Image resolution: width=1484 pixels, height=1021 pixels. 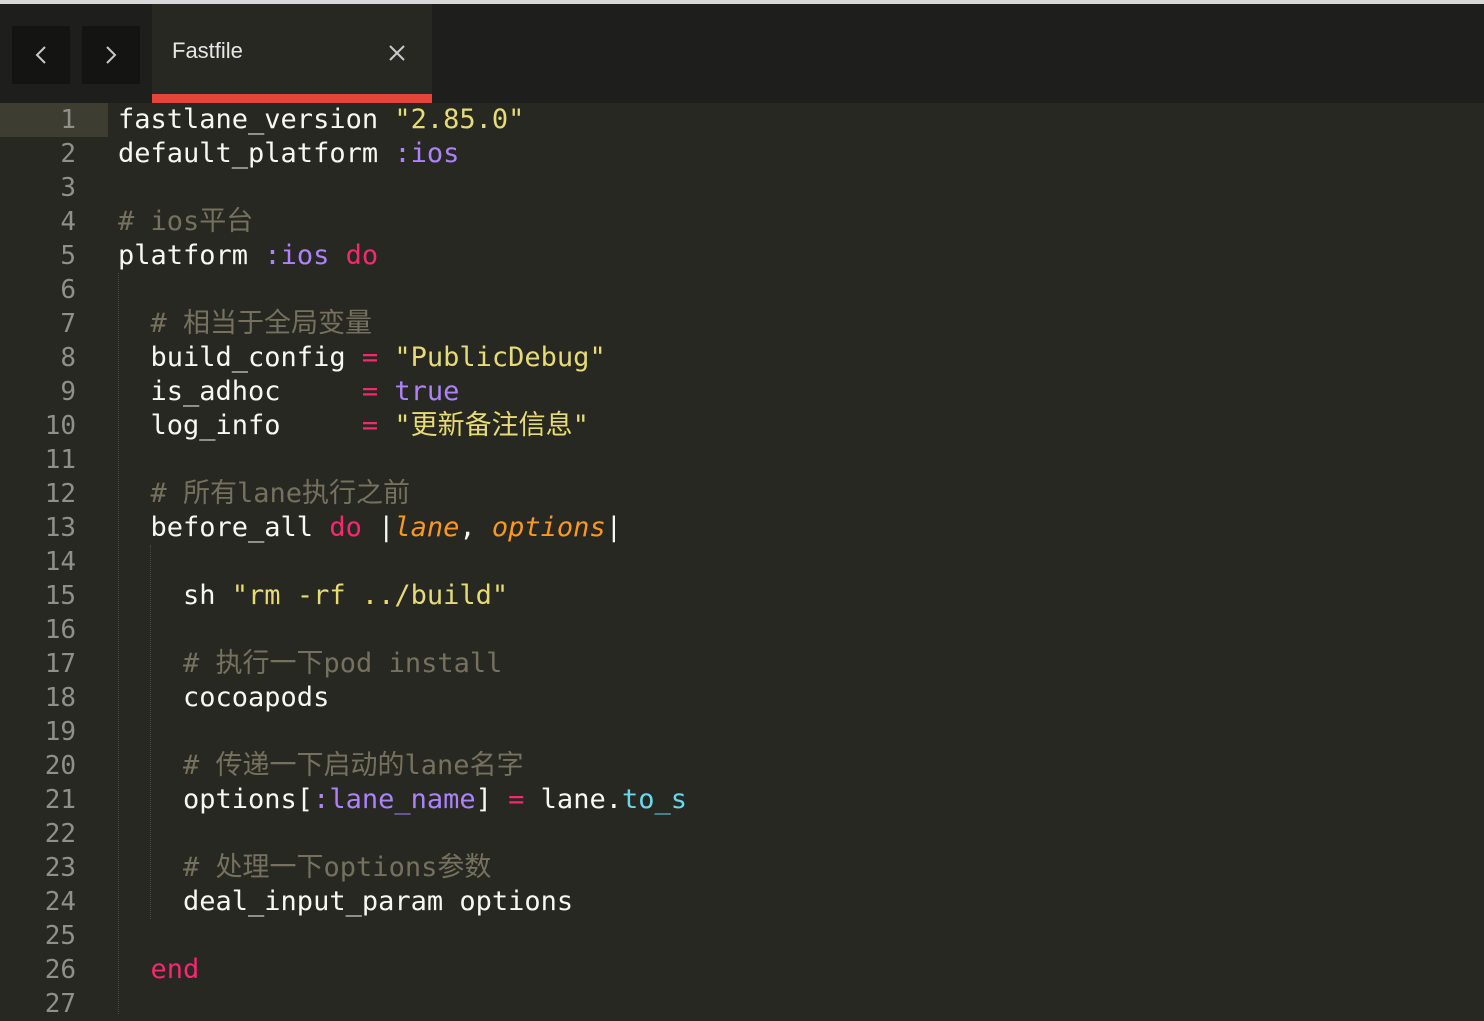 What do you see at coordinates (68, 222) in the screenshot?
I see `line-number: 4` at bounding box center [68, 222].